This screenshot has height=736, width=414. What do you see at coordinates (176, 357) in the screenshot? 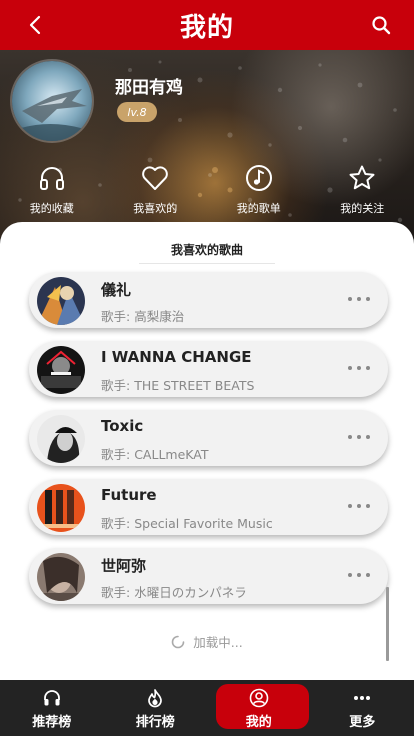
I see `song-title: I WANNA CHANGE` at bounding box center [176, 357].